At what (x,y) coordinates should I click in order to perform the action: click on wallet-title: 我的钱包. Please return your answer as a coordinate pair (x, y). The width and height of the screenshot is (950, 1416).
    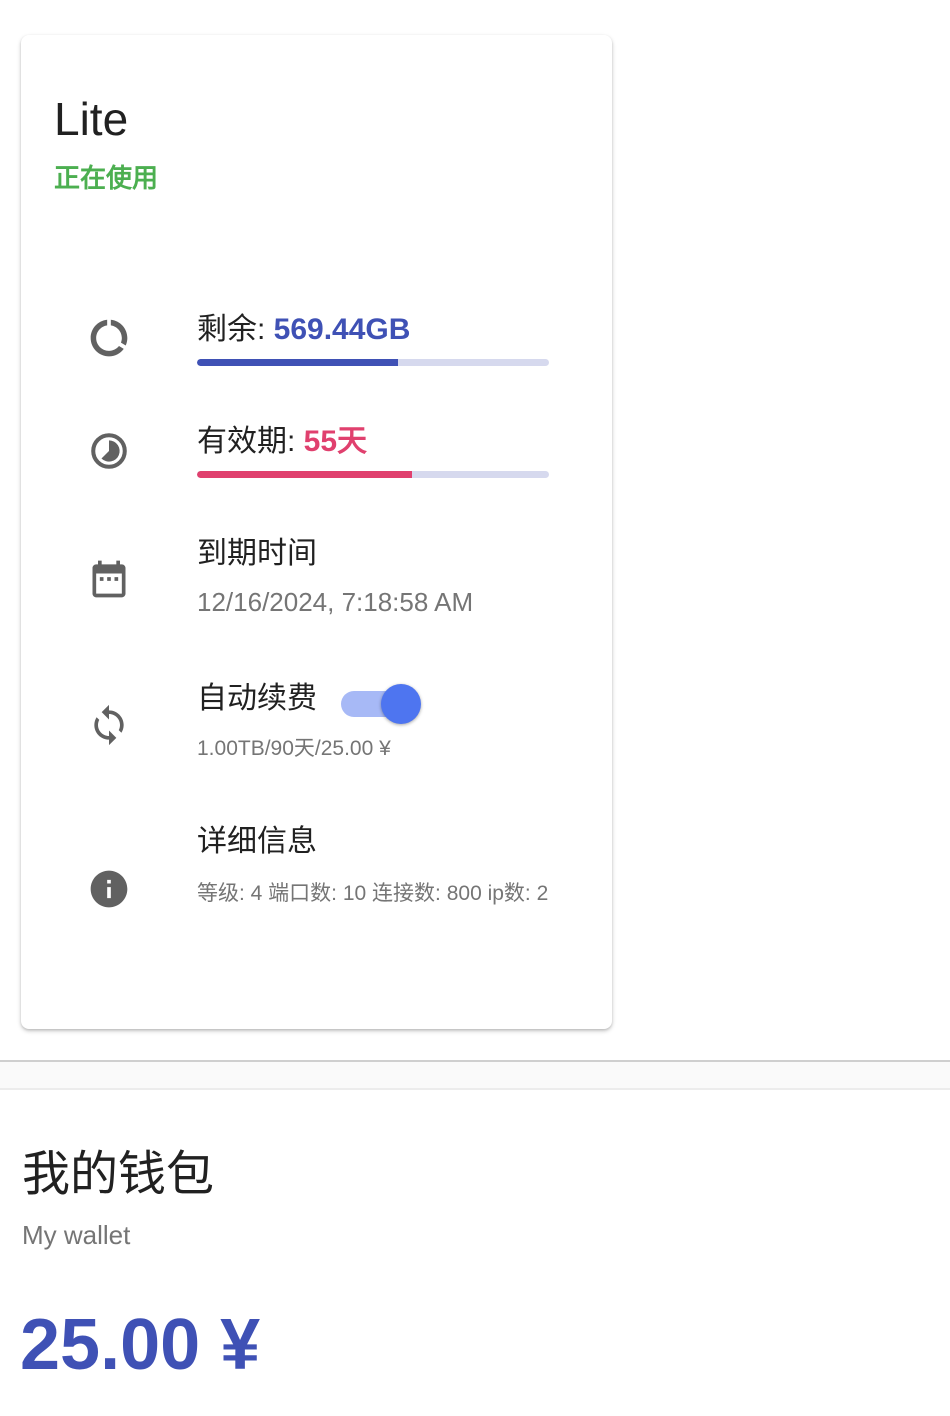
    Looking at the image, I should click on (118, 1174).